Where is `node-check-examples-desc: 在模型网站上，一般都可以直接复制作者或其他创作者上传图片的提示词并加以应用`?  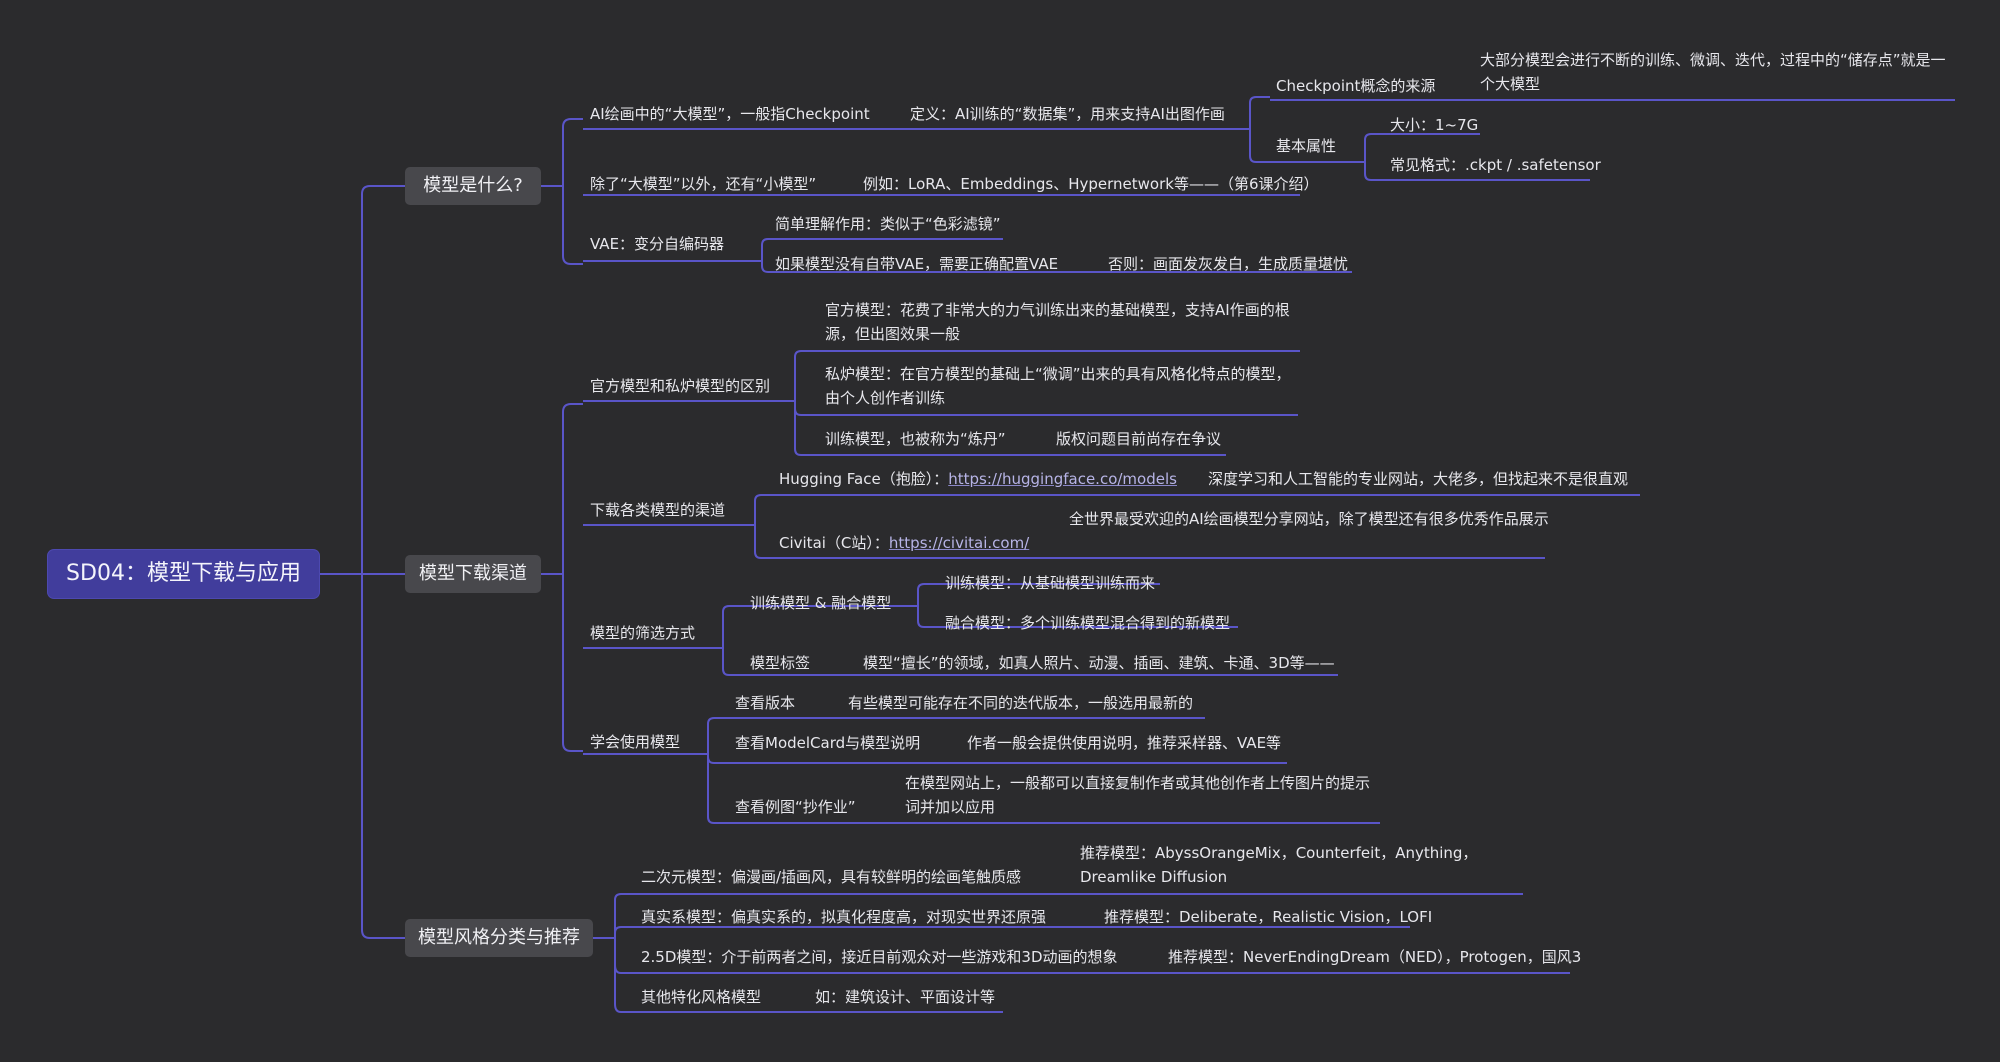 node-check-examples-desc: 在模型网站上，一般都可以直接复制作者或其他创作者上传图片的提示词并加以应用 is located at coordinates (1142, 795).